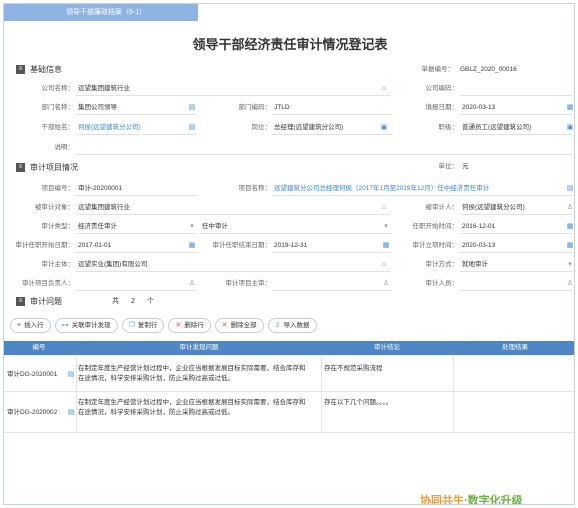 The image size is (578, 508). I want to click on note-field, so click(324, 148).